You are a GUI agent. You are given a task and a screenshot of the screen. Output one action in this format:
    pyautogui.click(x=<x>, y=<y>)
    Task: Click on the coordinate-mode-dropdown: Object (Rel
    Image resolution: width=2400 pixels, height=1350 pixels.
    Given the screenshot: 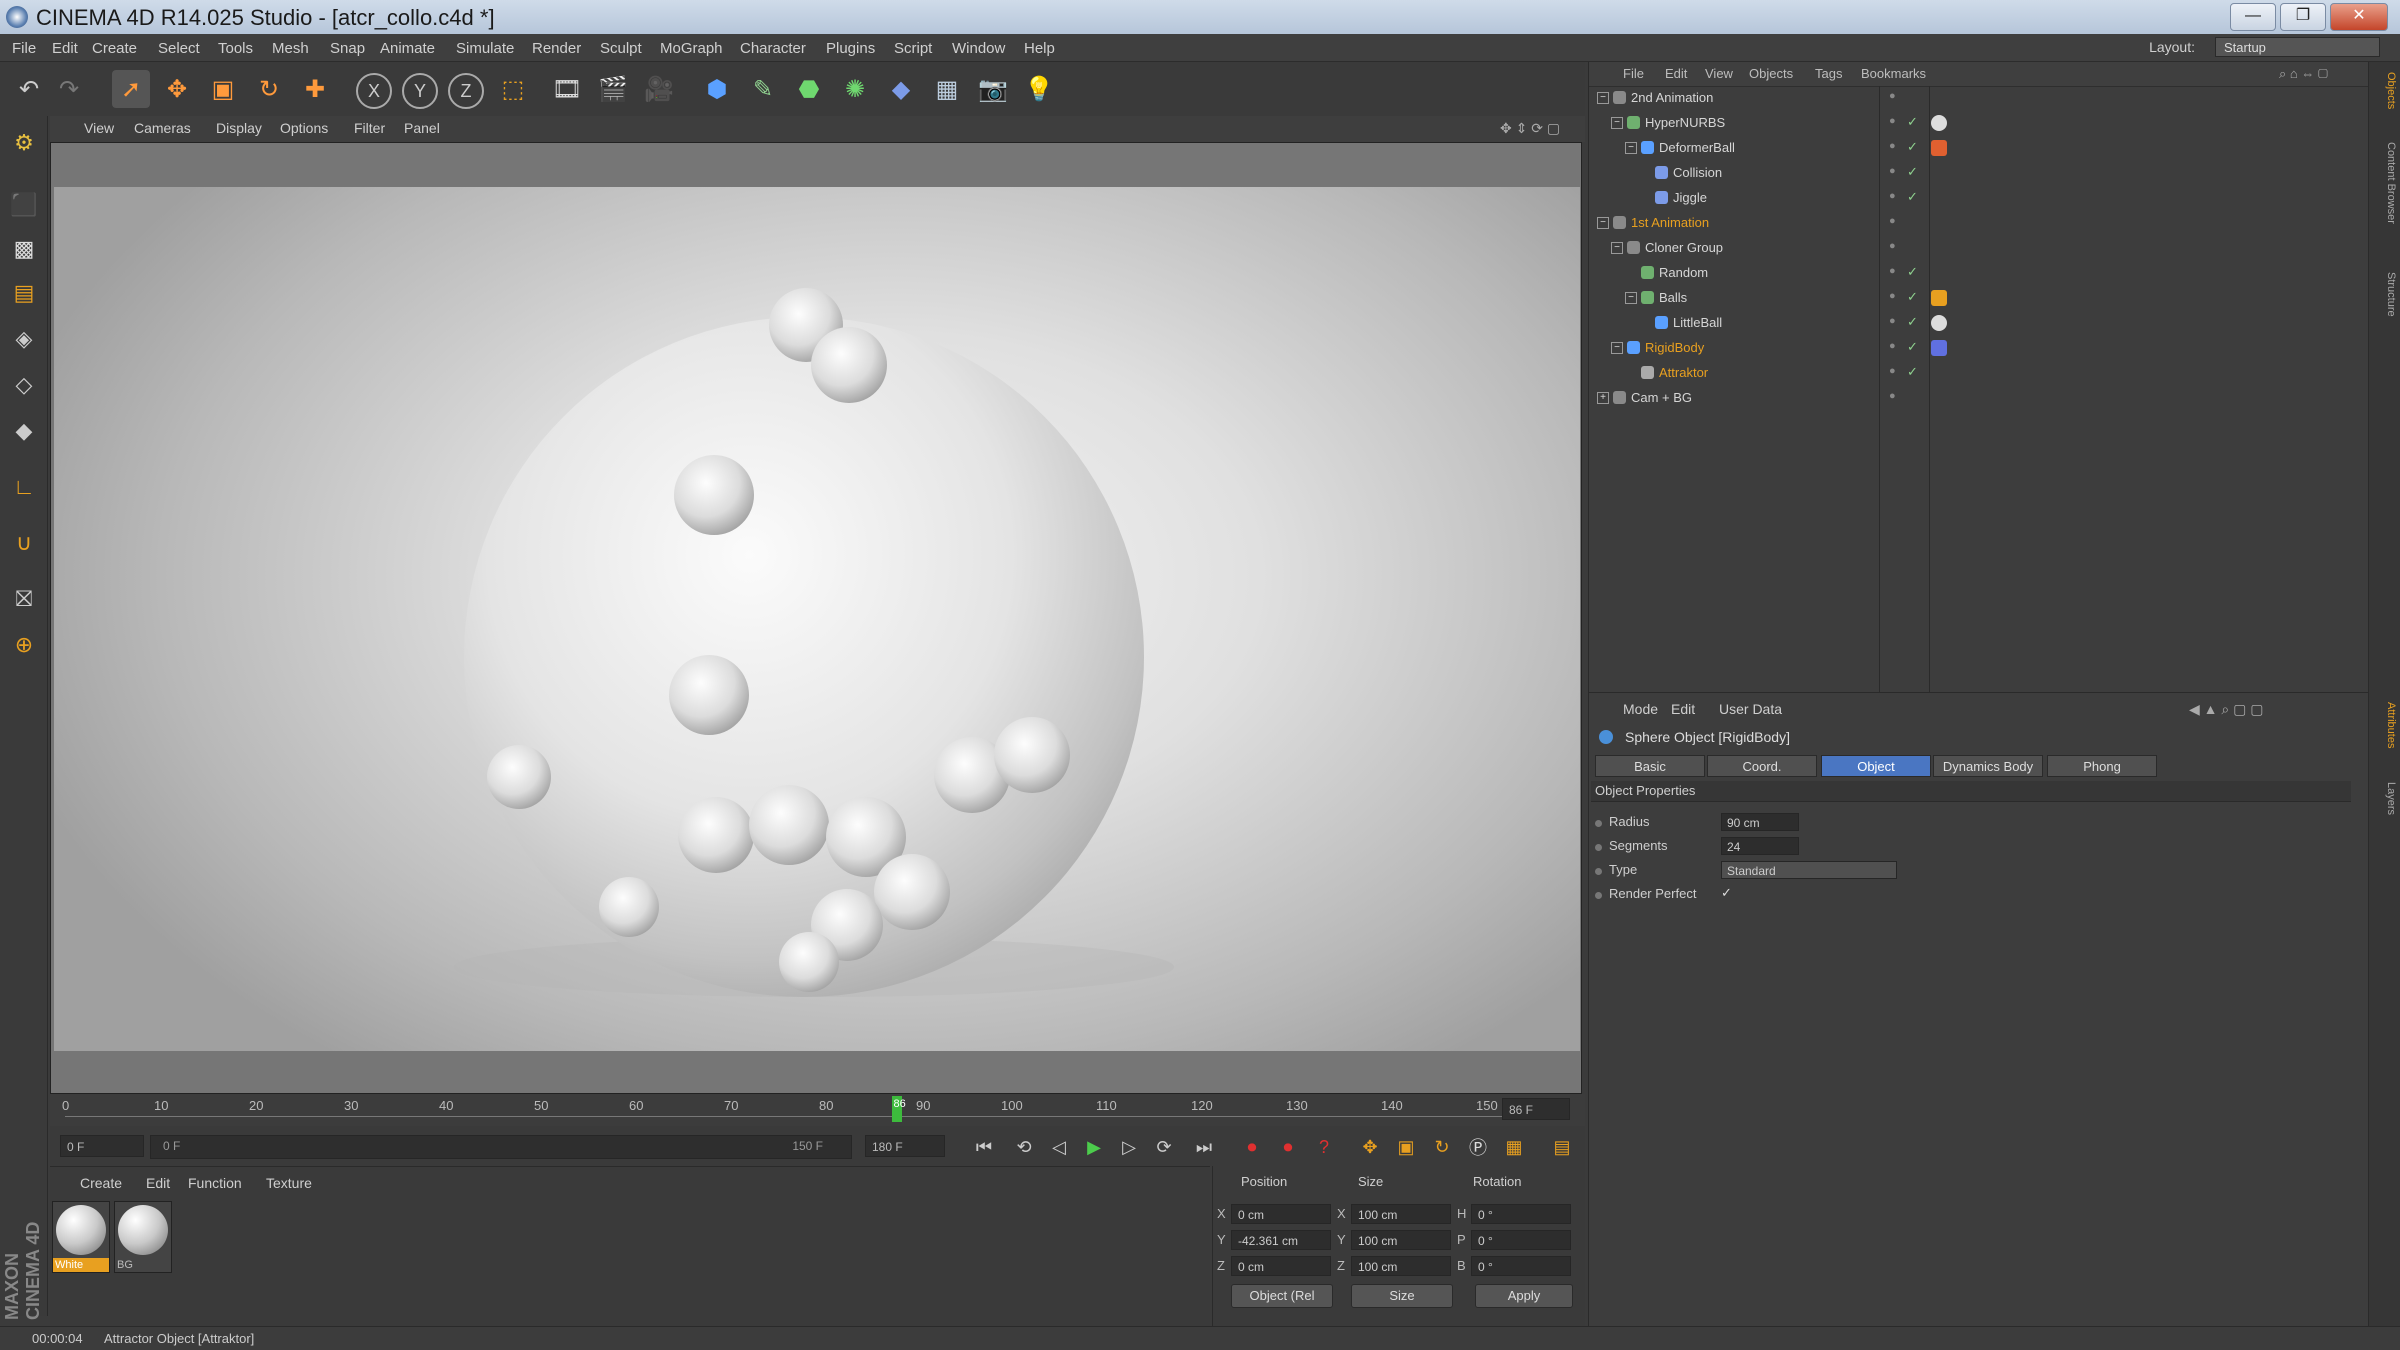 What is the action you would take?
    pyautogui.click(x=1282, y=1296)
    